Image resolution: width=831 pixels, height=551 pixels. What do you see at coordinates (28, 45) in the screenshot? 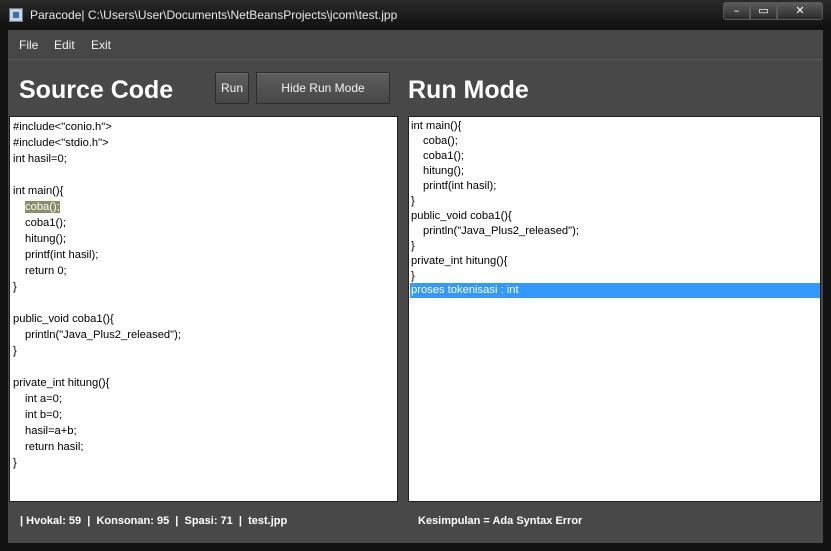
I see `menu-file: File` at bounding box center [28, 45].